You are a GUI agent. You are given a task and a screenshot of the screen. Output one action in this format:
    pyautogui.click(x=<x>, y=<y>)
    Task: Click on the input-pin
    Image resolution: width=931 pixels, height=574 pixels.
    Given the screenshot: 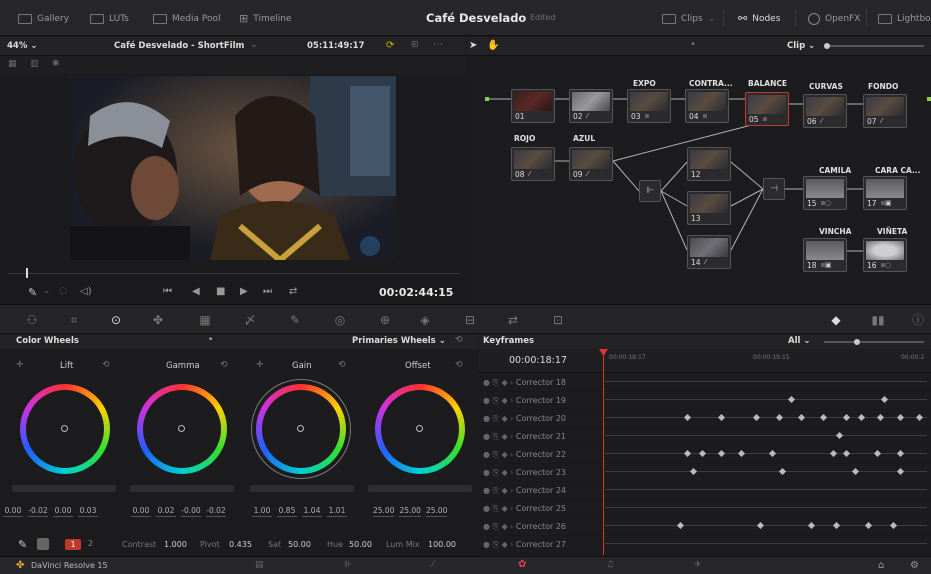 What is the action you would take?
    pyautogui.click(x=487, y=99)
    